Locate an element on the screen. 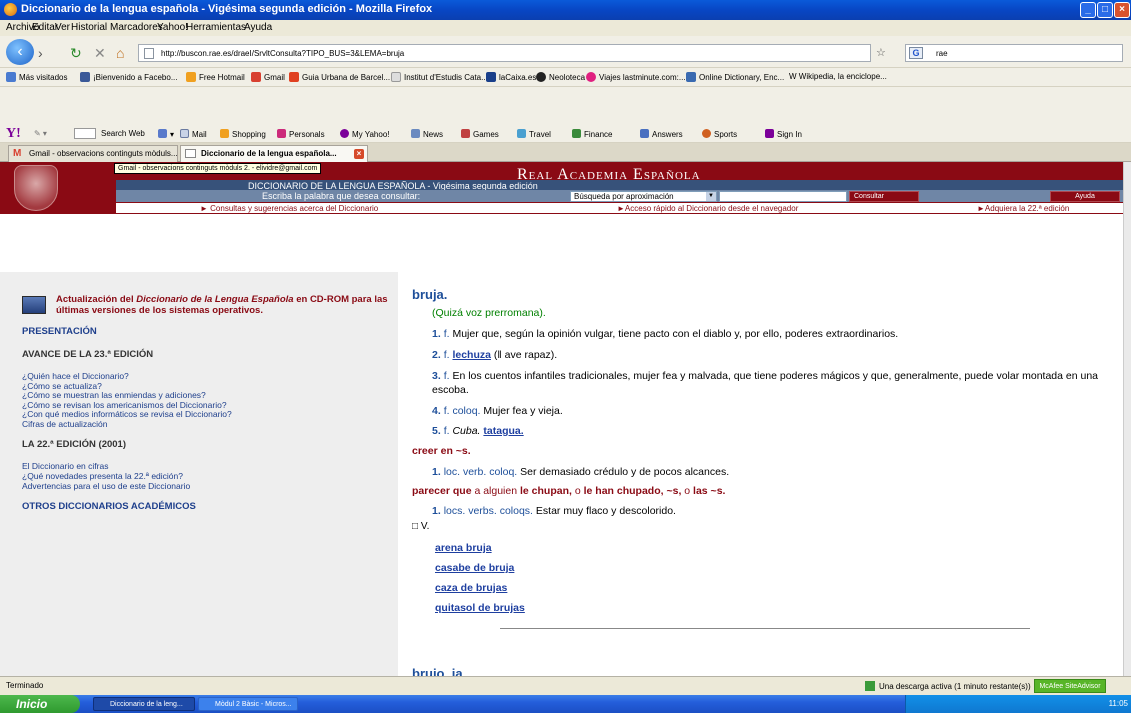 The height and width of the screenshot is (713, 1131). yahoo-personals: Personals is located at coordinates (301, 134).